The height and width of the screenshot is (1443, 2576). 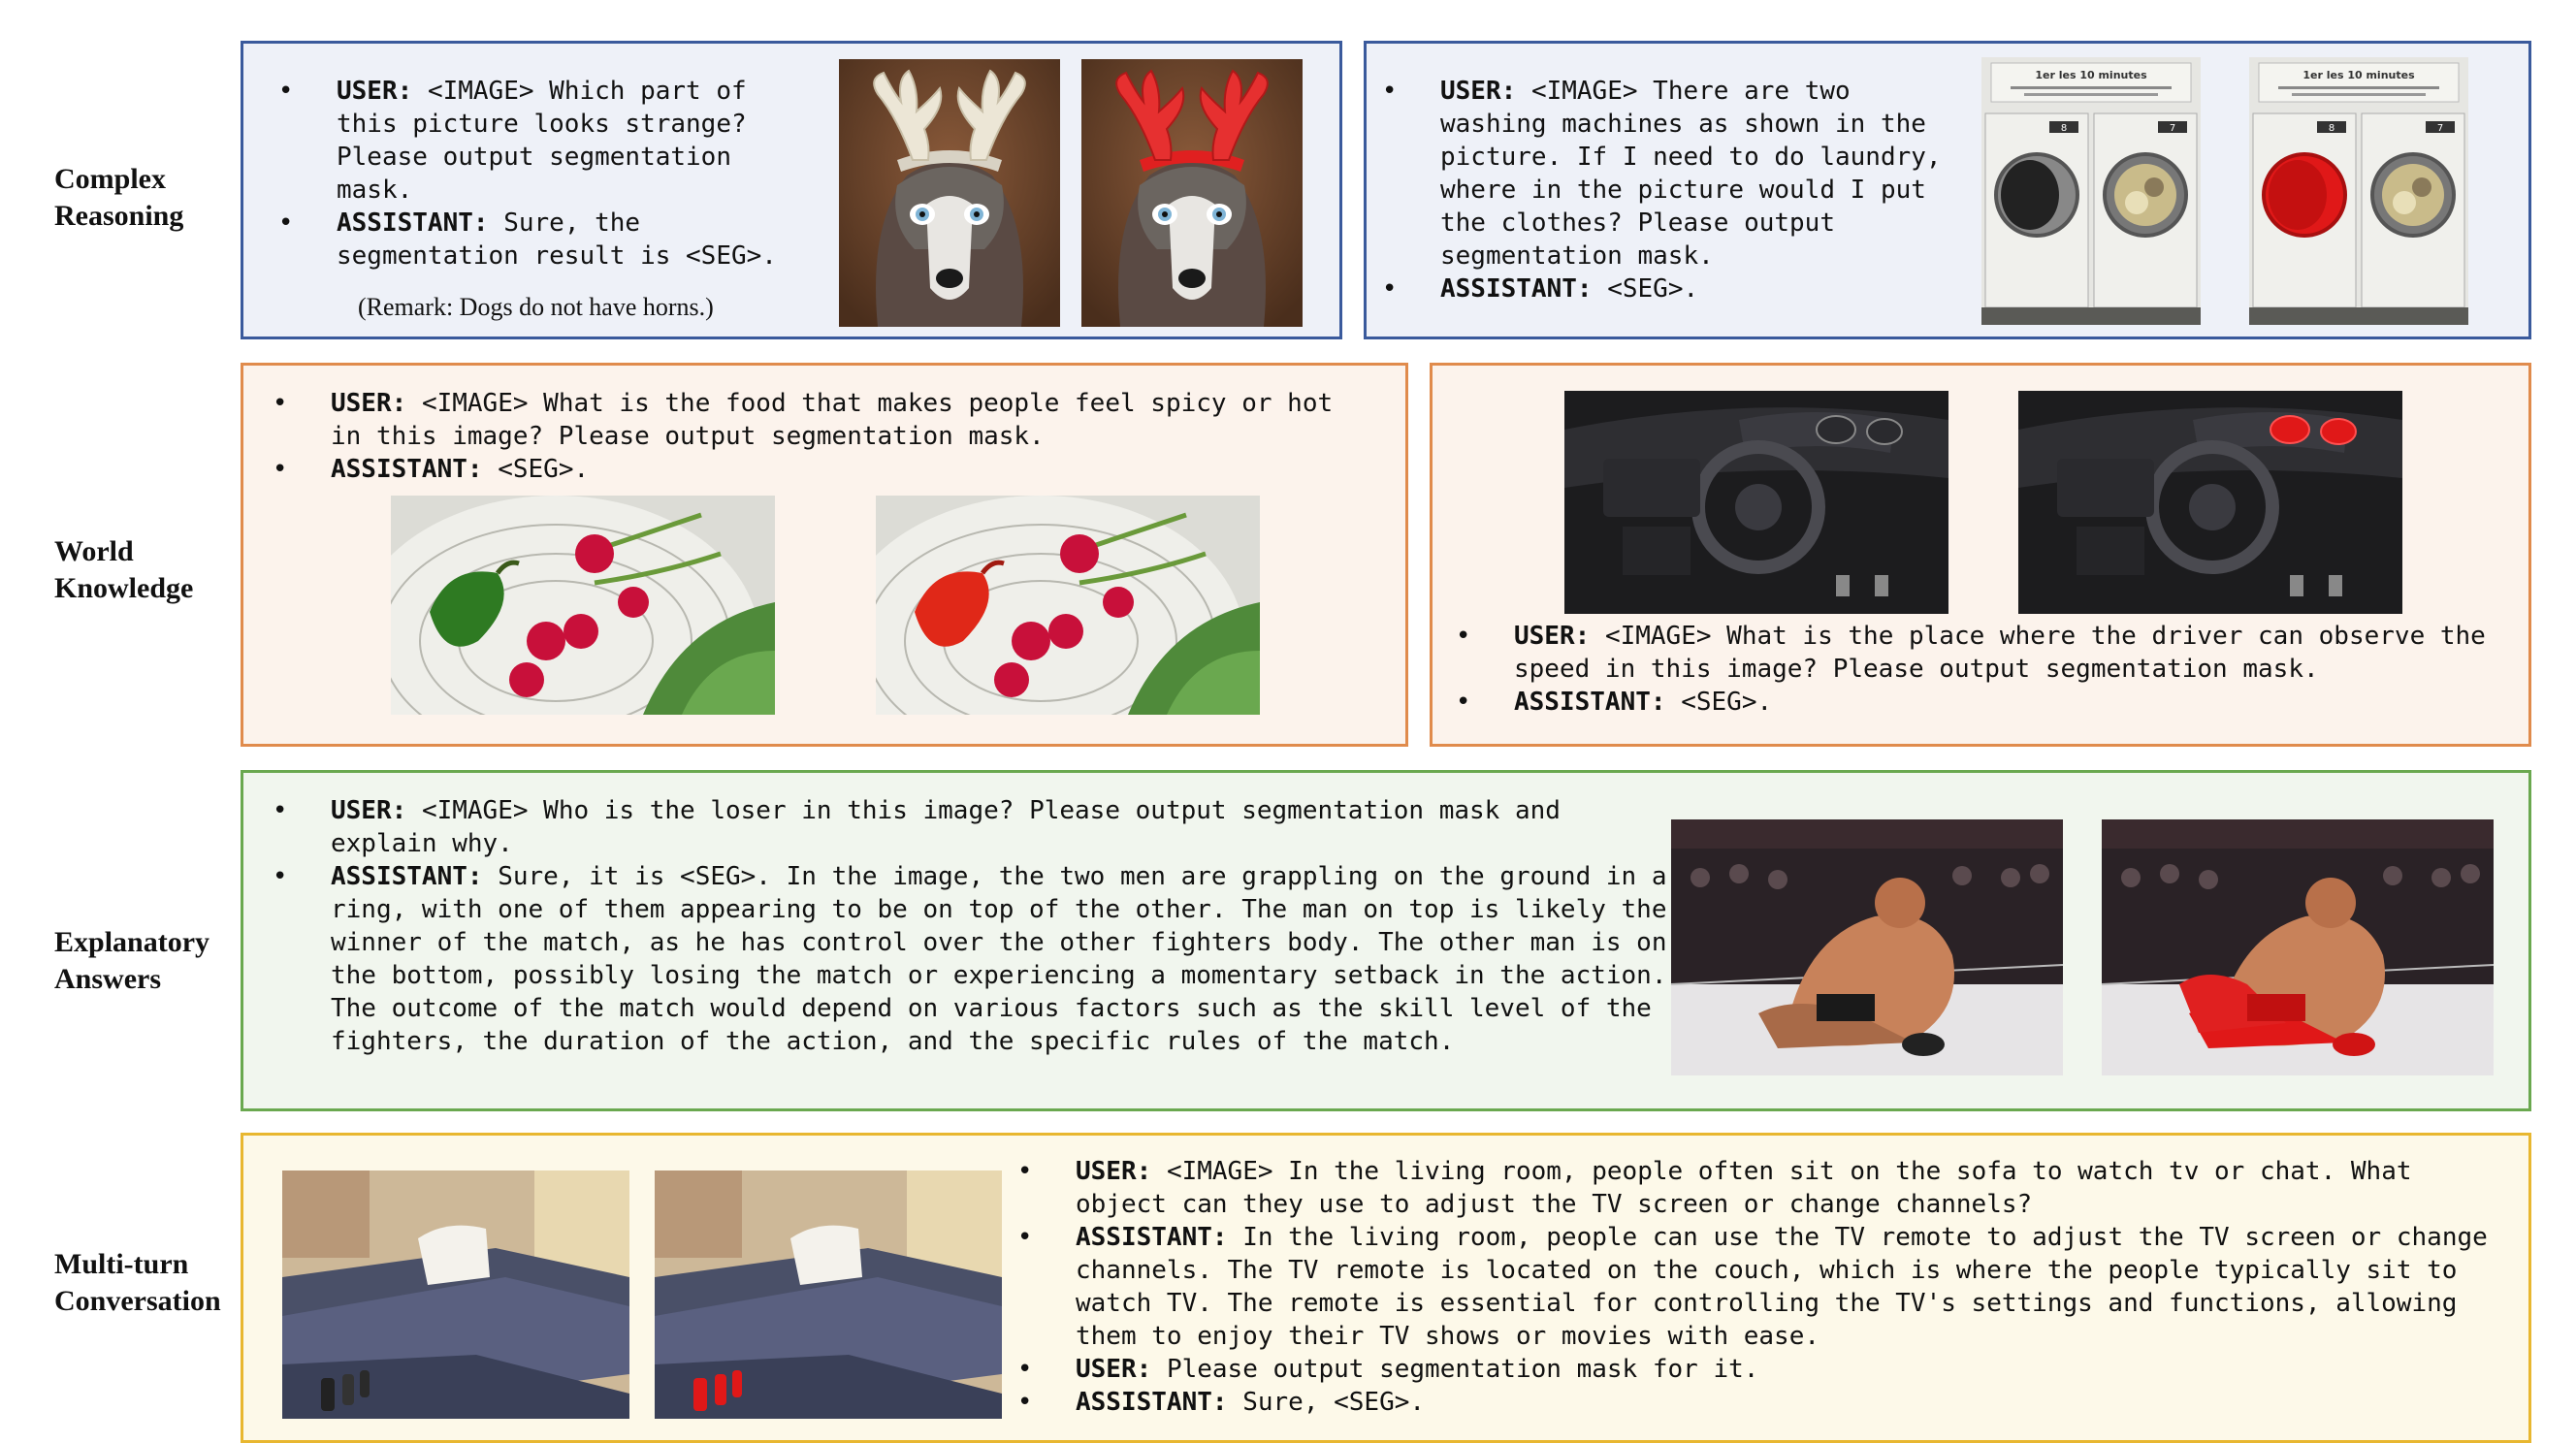 What do you see at coordinates (828, 1294) in the screenshot?
I see `sofa-image-segmented` at bounding box center [828, 1294].